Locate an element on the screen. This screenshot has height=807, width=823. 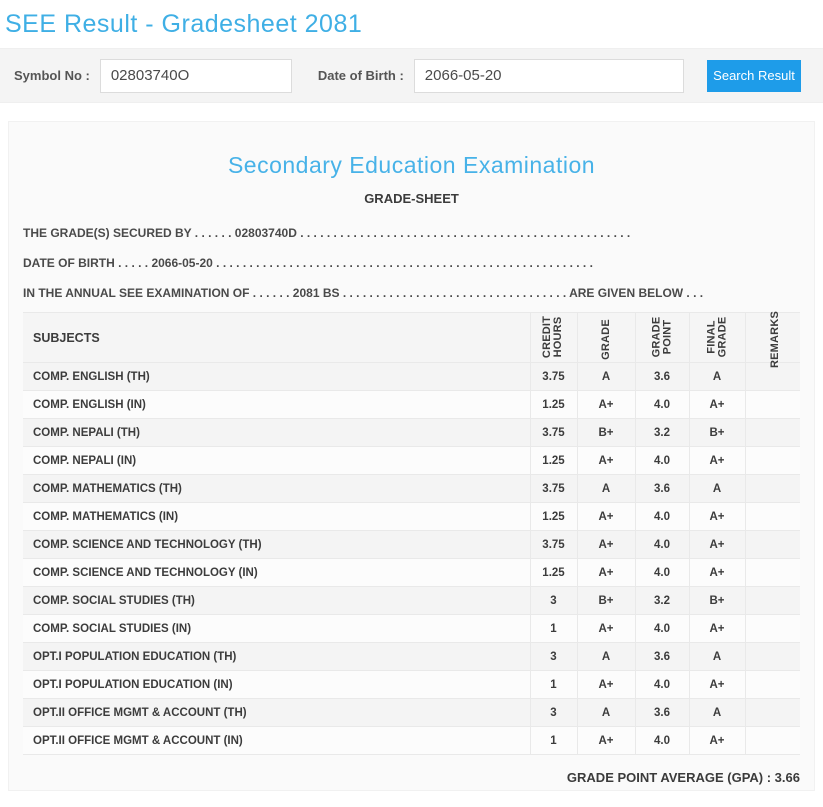
cell-subject: COMP. SOCIAL STUDIES (IN) is located at coordinates (276, 628).